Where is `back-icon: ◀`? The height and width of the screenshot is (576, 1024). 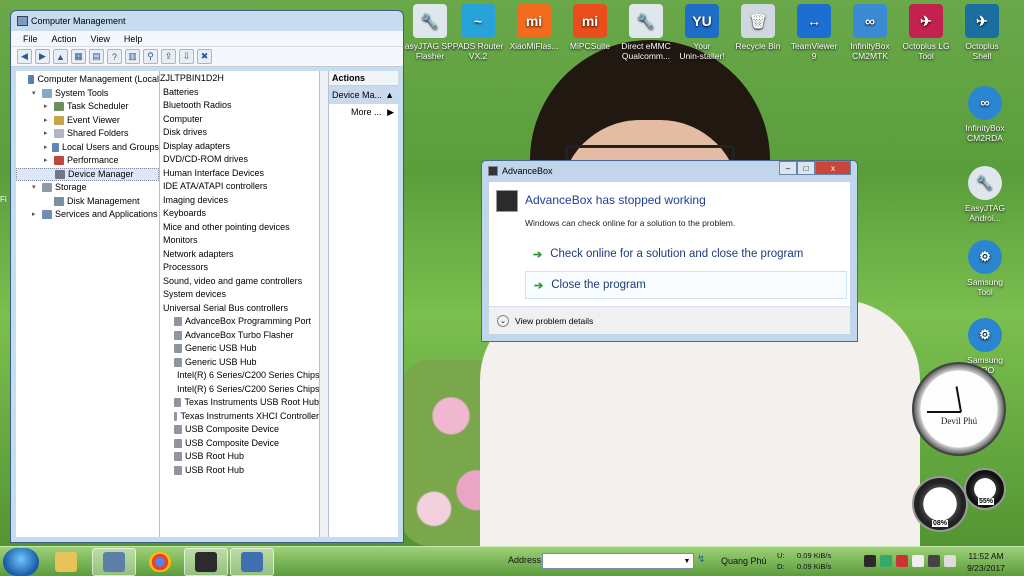 back-icon: ◀ is located at coordinates (24, 56).